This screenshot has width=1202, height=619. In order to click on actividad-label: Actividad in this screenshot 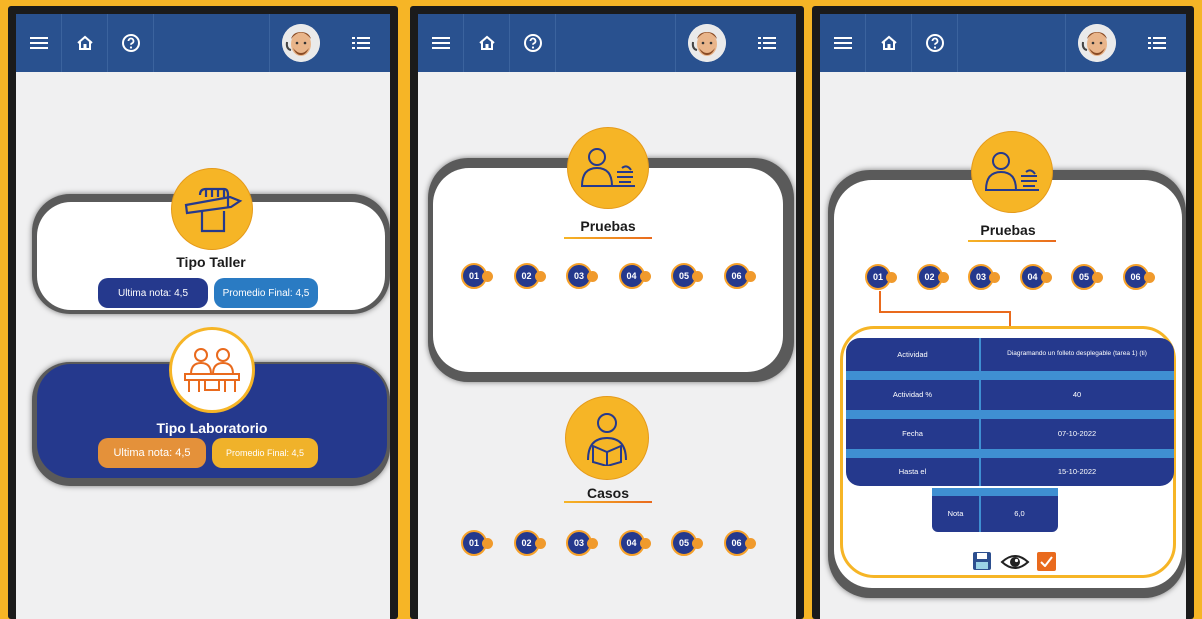, I will do `click(912, 354)`.